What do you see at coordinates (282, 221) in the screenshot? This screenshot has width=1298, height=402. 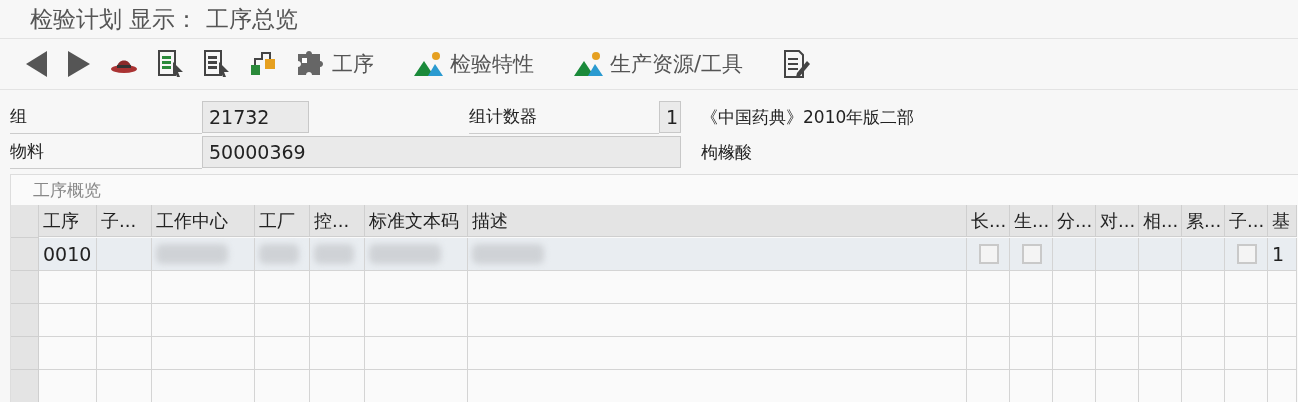 I see `column-header: 工厂` at bounding box center [282, 221].